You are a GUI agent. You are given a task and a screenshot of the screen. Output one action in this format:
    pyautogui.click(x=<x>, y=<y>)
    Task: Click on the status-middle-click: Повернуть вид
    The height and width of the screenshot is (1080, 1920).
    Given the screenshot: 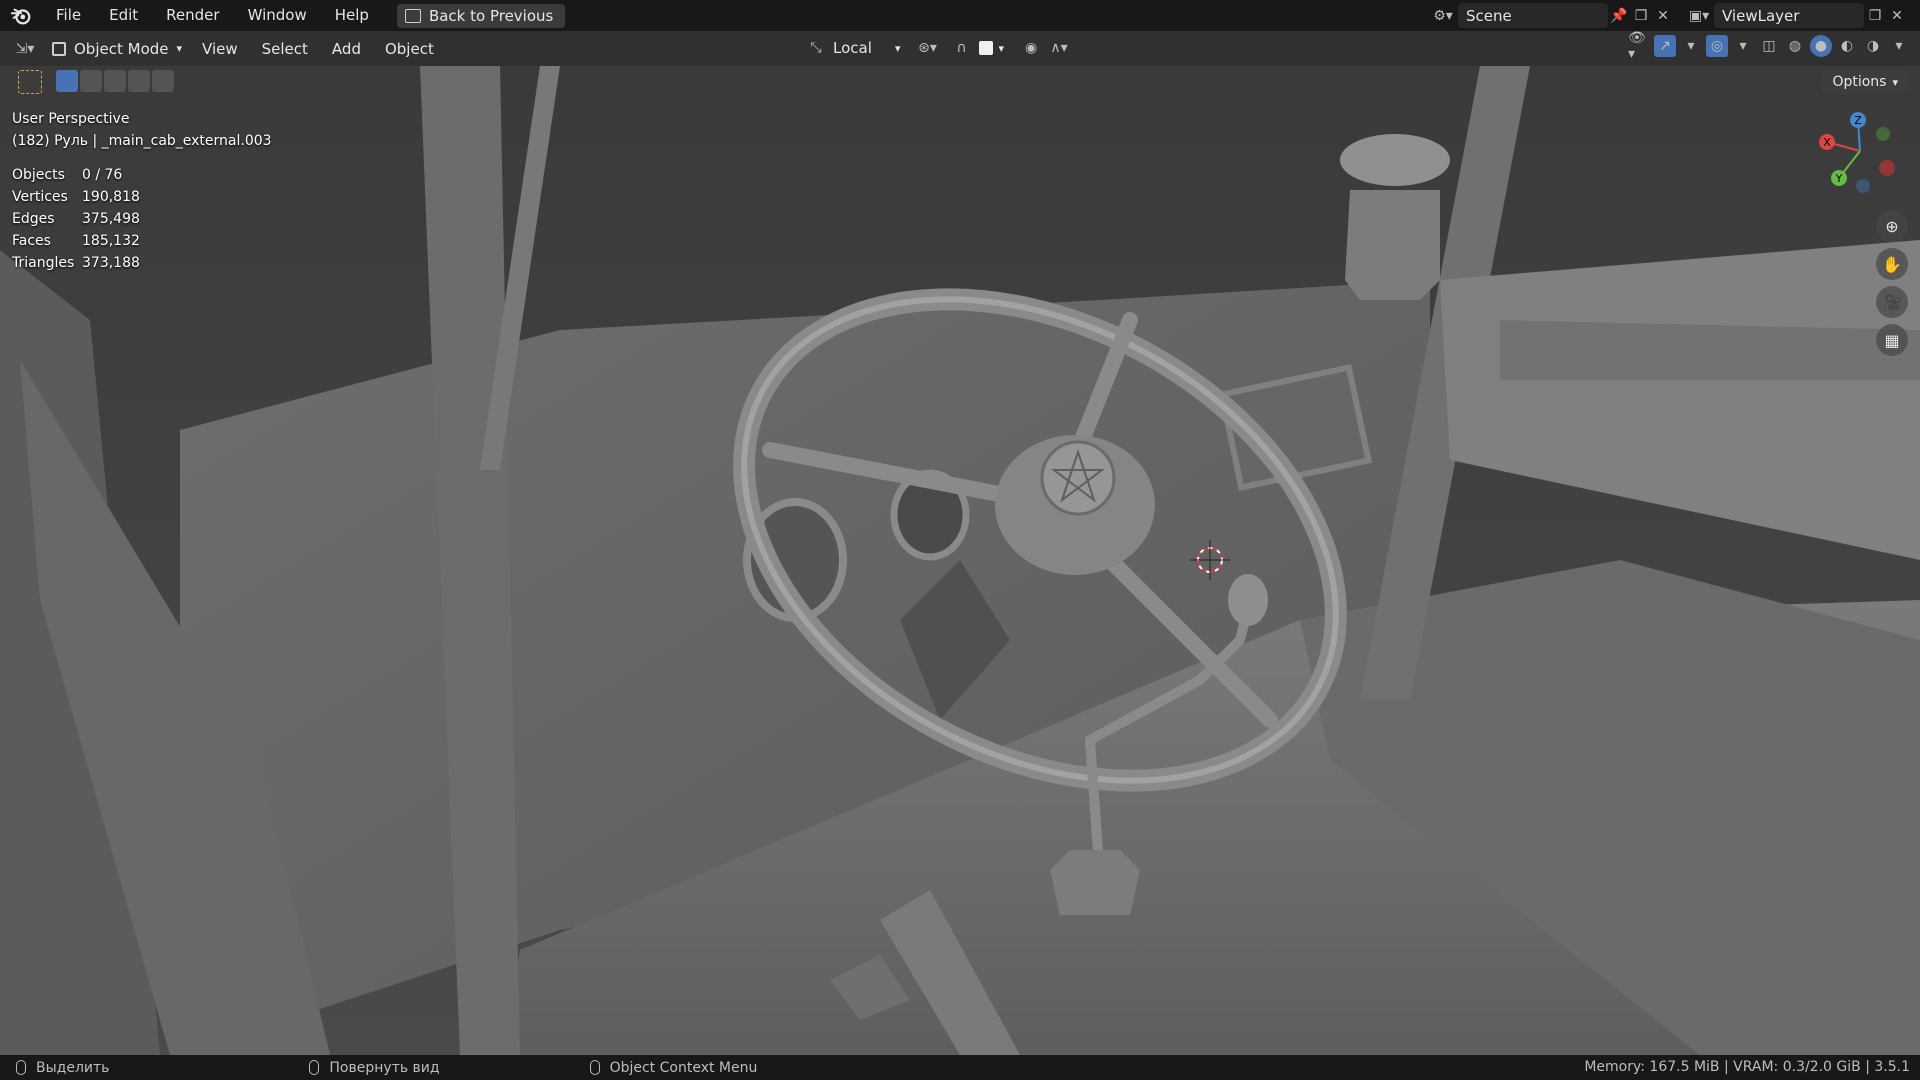 What is the action you would take?
    pyautogui.click(x=374, y=1067)
    